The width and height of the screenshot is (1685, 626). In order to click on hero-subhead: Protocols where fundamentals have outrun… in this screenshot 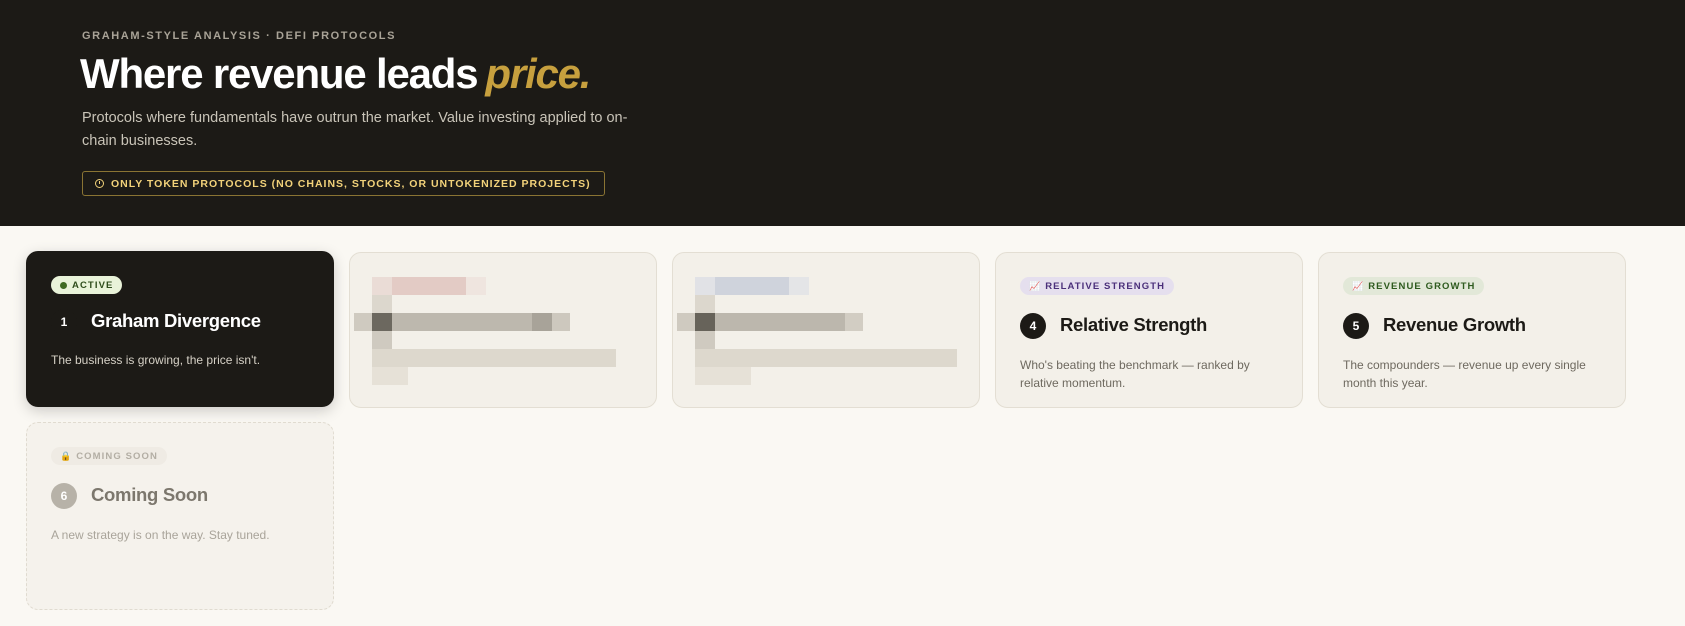, I will do `click(355, 129)`.